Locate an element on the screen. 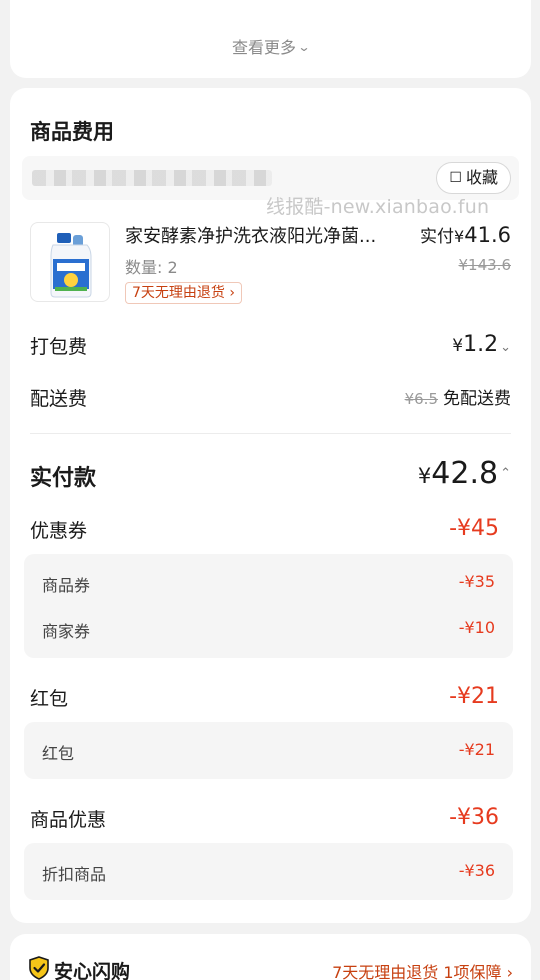 Image resolution: width=540 pixels, height=980 pixels. coupon-item-amount: -¥35 is located at coordinates (476, 581).